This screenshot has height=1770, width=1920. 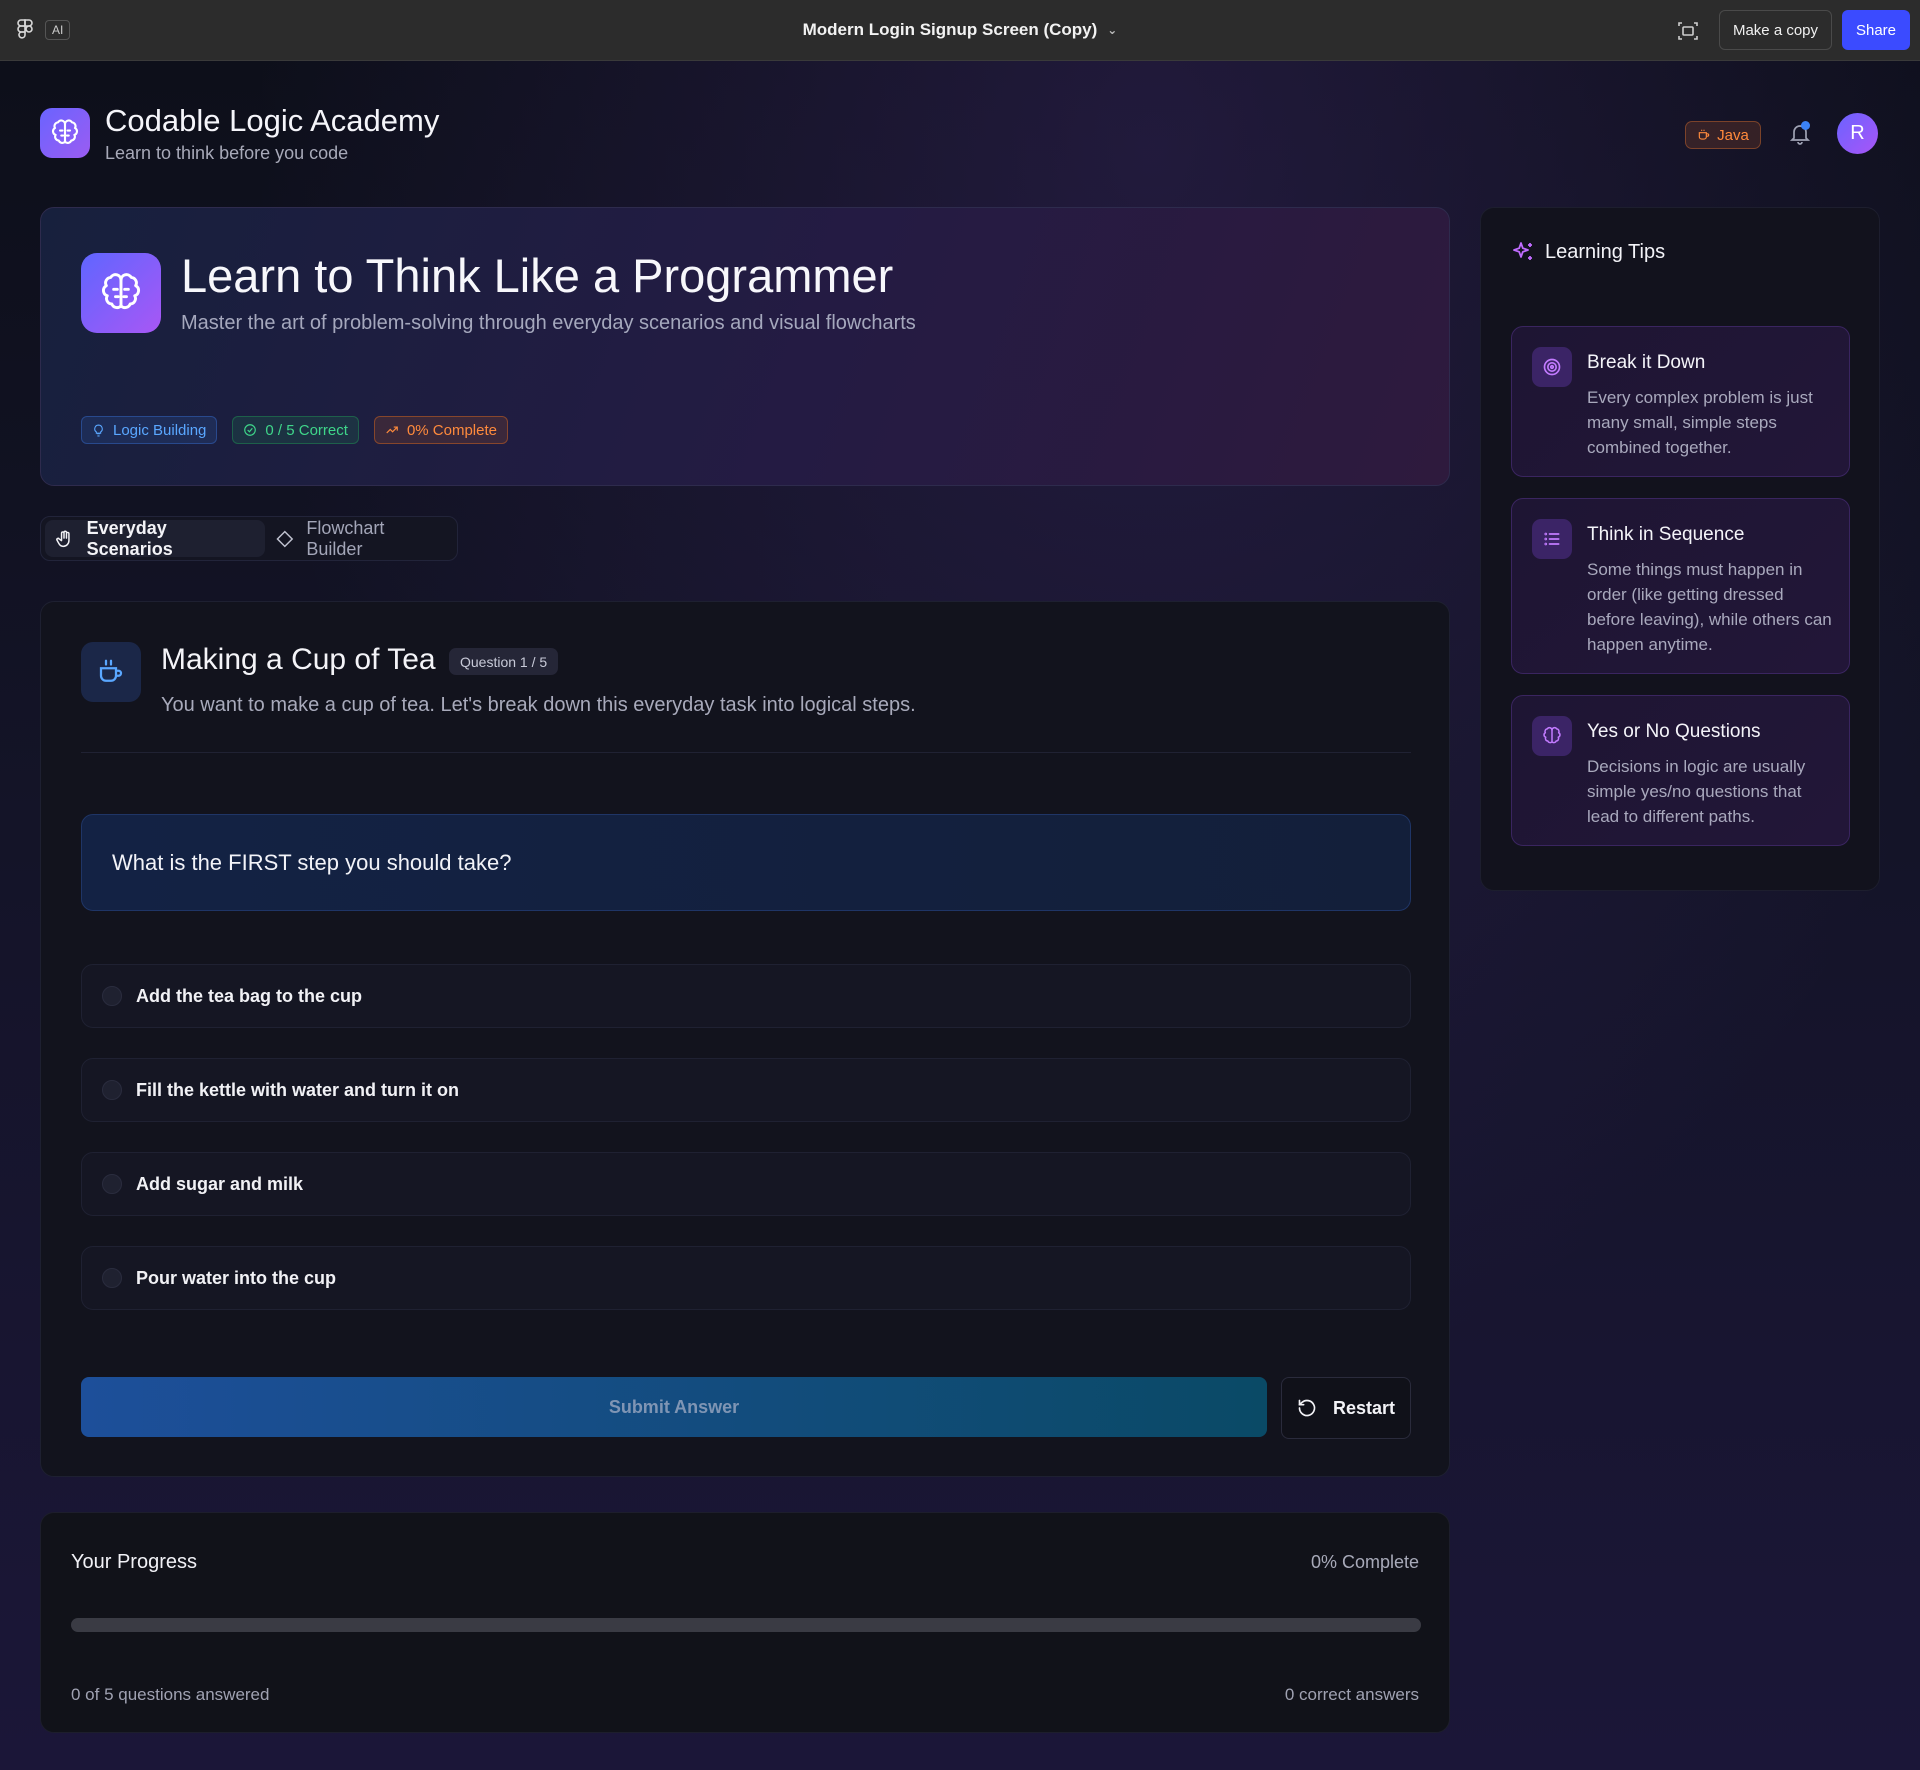 I want to click on status-chips: Logic Building 0 / 5 Correct 0% Complete, so click(x=294, y=430).